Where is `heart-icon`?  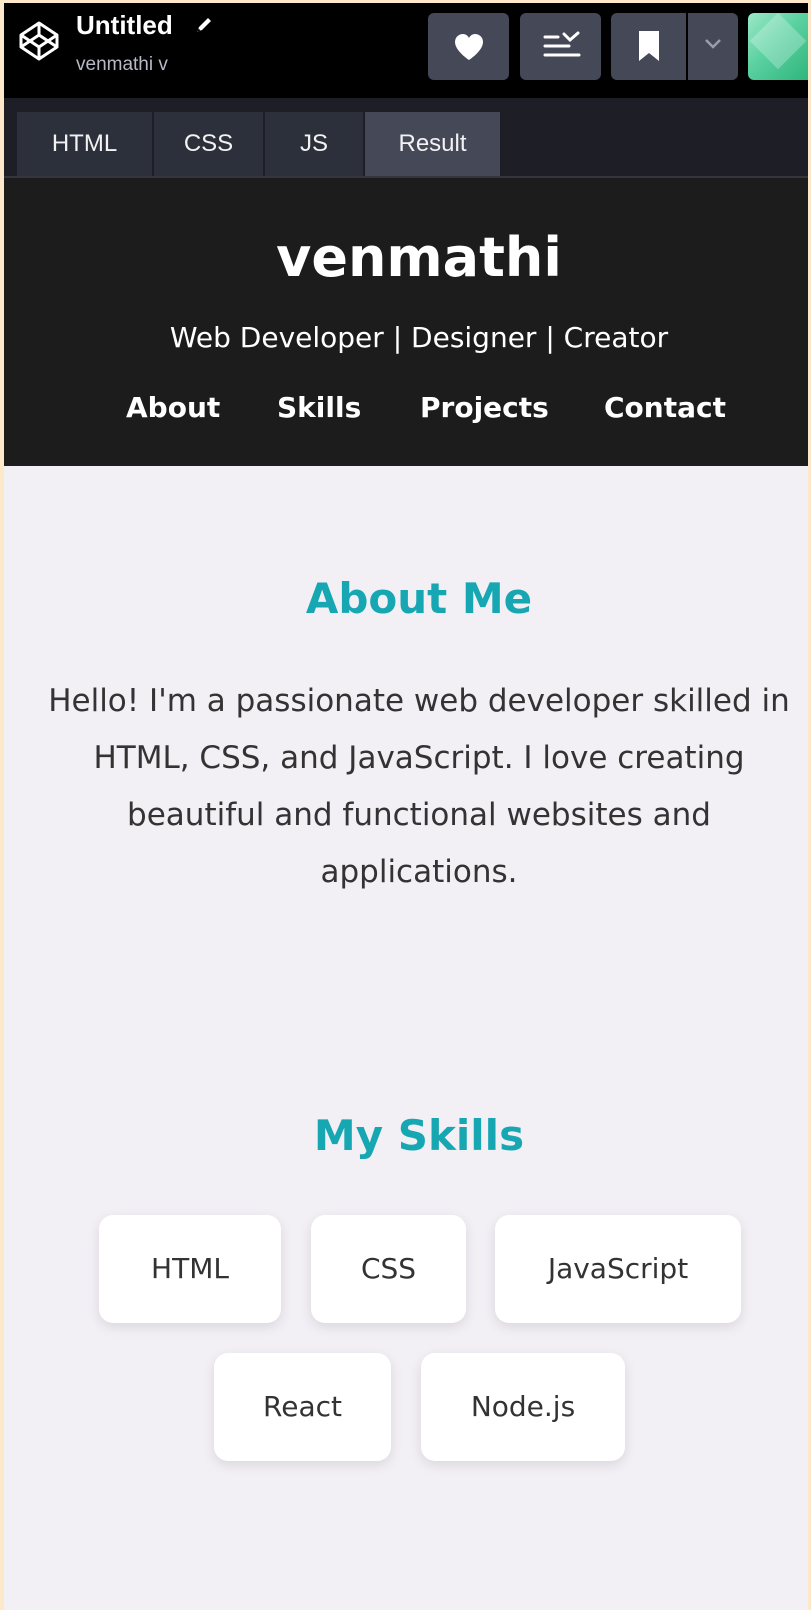
heart-icon is located at coordinates (469, 47).